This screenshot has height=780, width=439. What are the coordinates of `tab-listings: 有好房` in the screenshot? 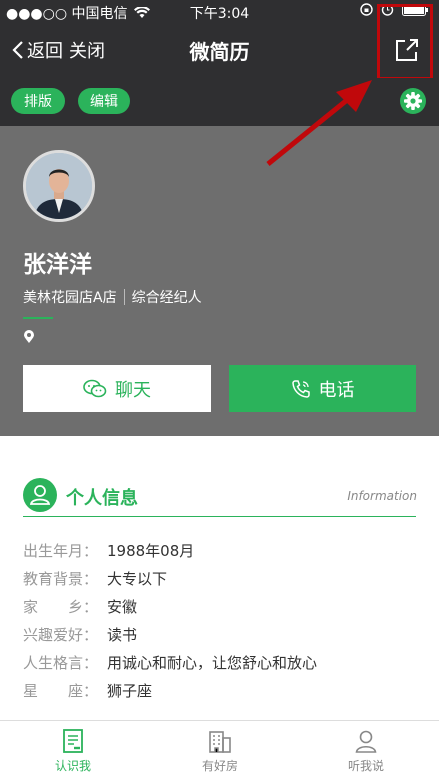 It's located at (220, 751).